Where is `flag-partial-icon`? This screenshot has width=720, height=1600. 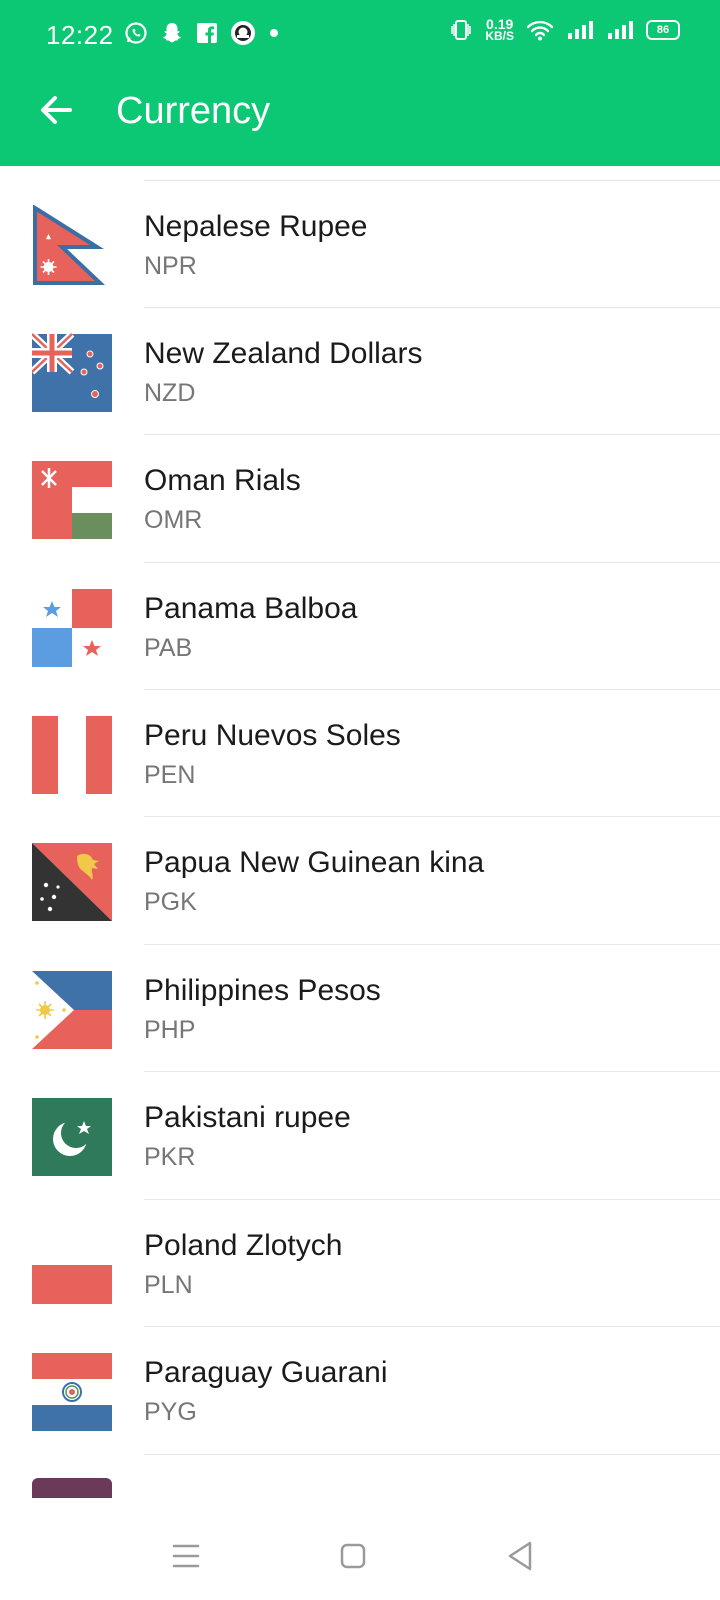 flag-partial-icon is located at coordinates (72, 1488).